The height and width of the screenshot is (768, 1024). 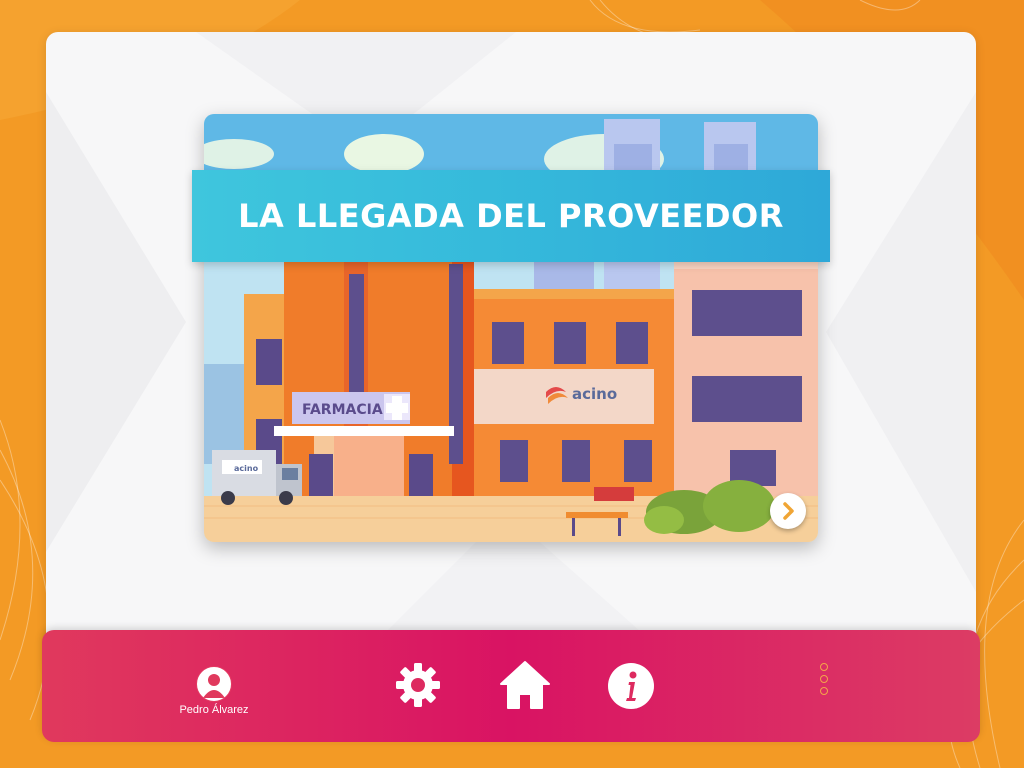 What do you see at coordinates (418, 685) in the screenshot?
I see `gear-icon` at bounding box center [418, 685].